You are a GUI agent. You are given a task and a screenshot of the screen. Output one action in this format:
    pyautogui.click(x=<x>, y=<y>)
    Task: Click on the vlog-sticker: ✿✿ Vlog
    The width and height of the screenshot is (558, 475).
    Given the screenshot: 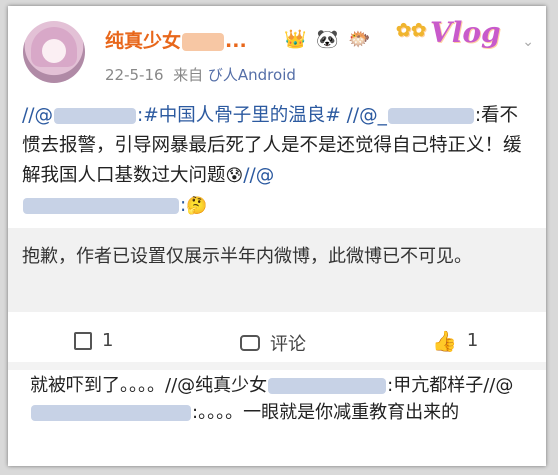 What is the action you would take?
    pyautogui.click(x=450, y=38)
    